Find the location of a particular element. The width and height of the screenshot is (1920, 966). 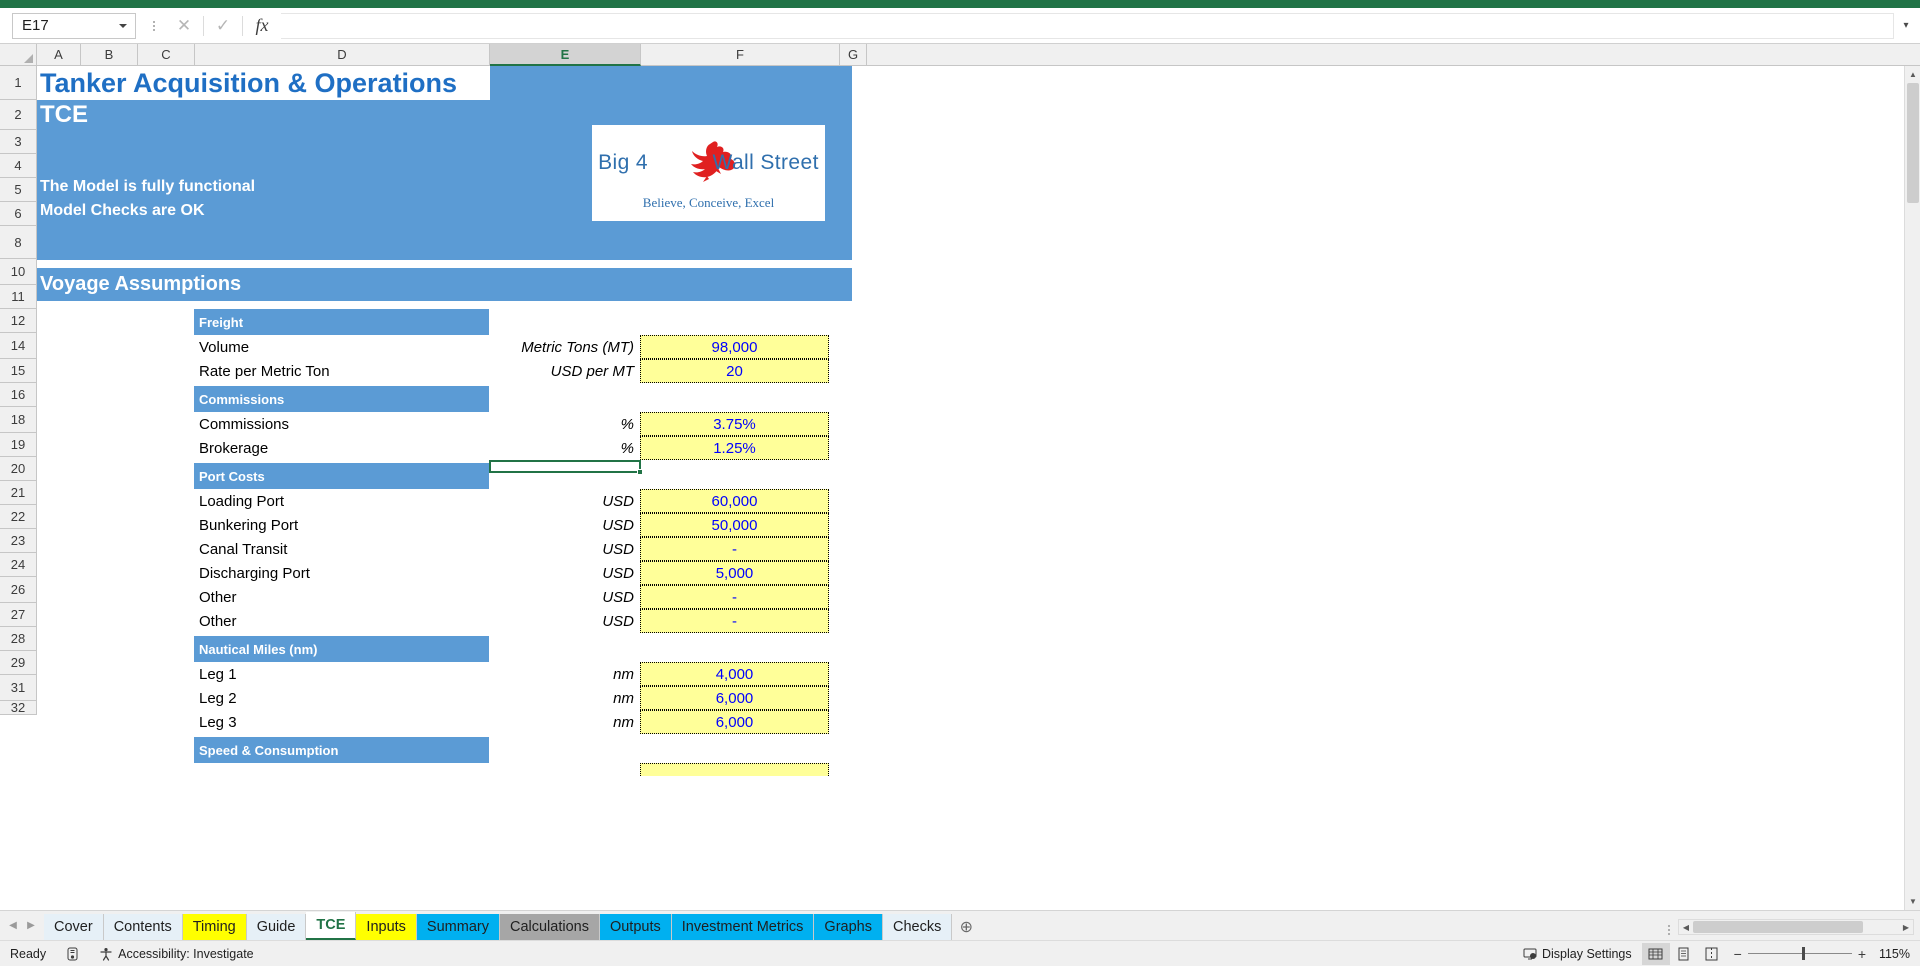

name-box: E17 is located at coordinates (74, 25).